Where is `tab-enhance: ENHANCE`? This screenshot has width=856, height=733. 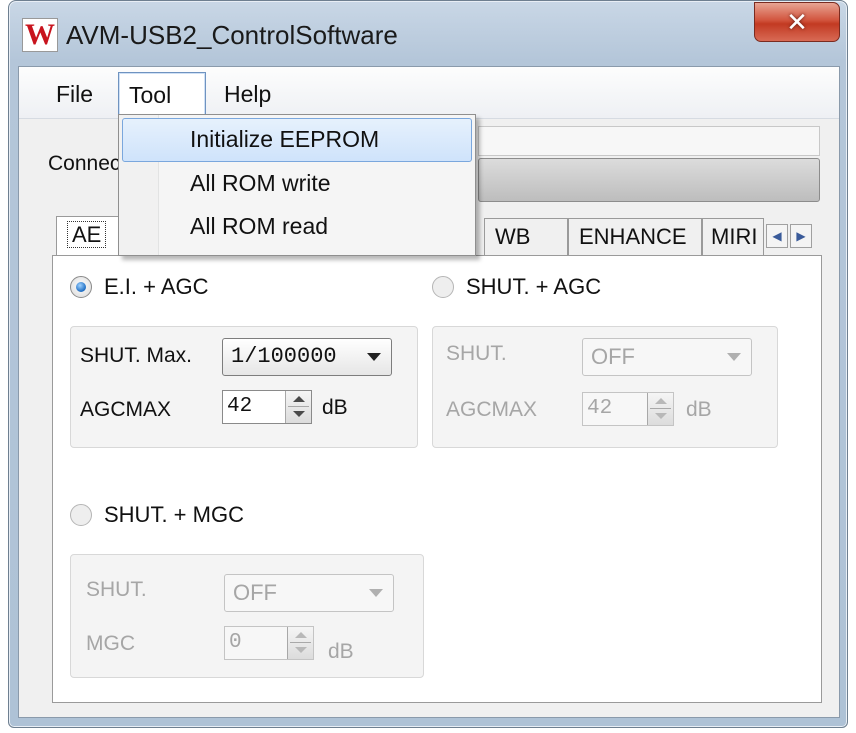 tab-enhance: ENHANCE is located at coordinates (635, 237).